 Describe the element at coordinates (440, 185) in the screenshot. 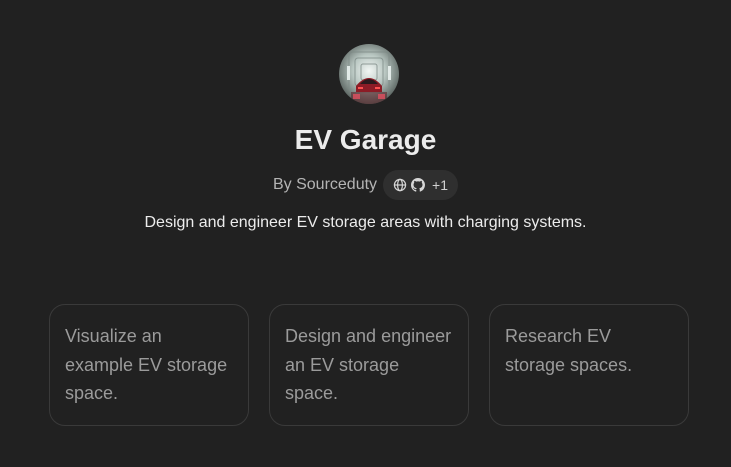

I see `more-links-count: +1` at that location.